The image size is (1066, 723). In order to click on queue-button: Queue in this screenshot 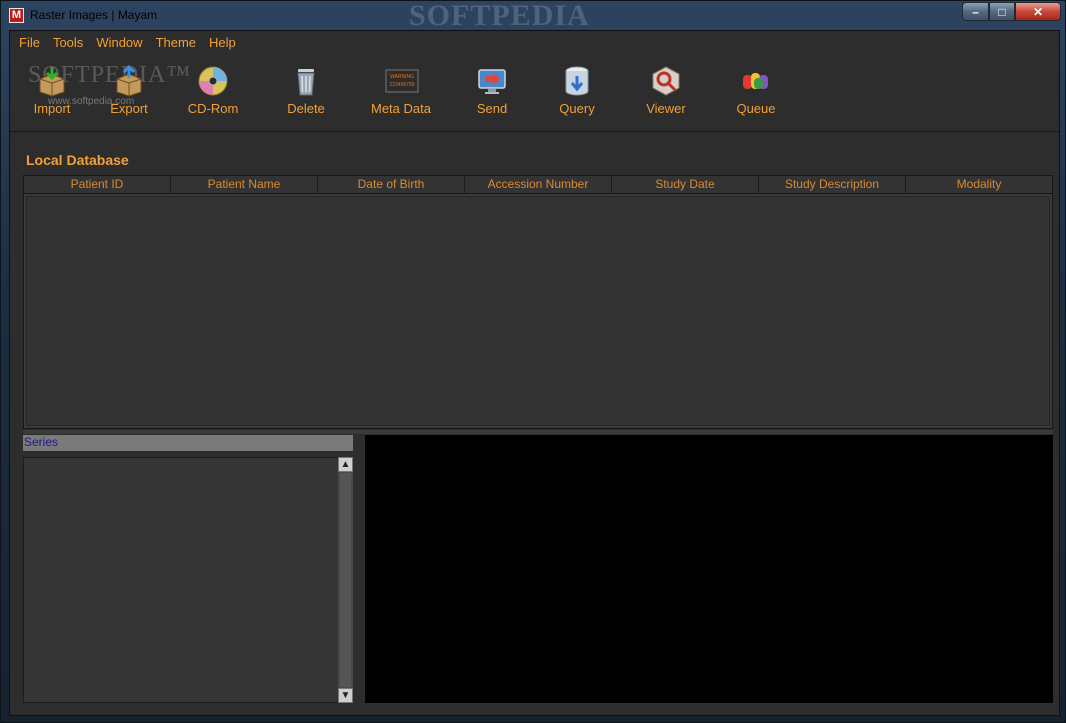, I will do `click(756, 88)`.